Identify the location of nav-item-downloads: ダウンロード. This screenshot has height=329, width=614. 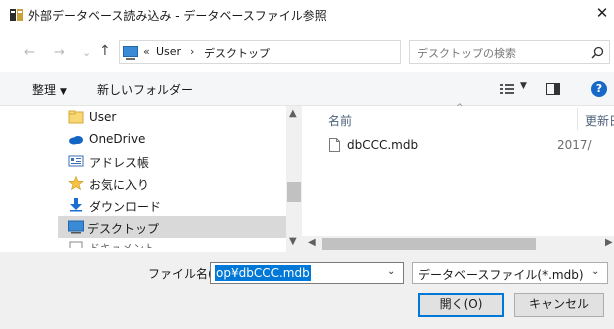
(173, 205).